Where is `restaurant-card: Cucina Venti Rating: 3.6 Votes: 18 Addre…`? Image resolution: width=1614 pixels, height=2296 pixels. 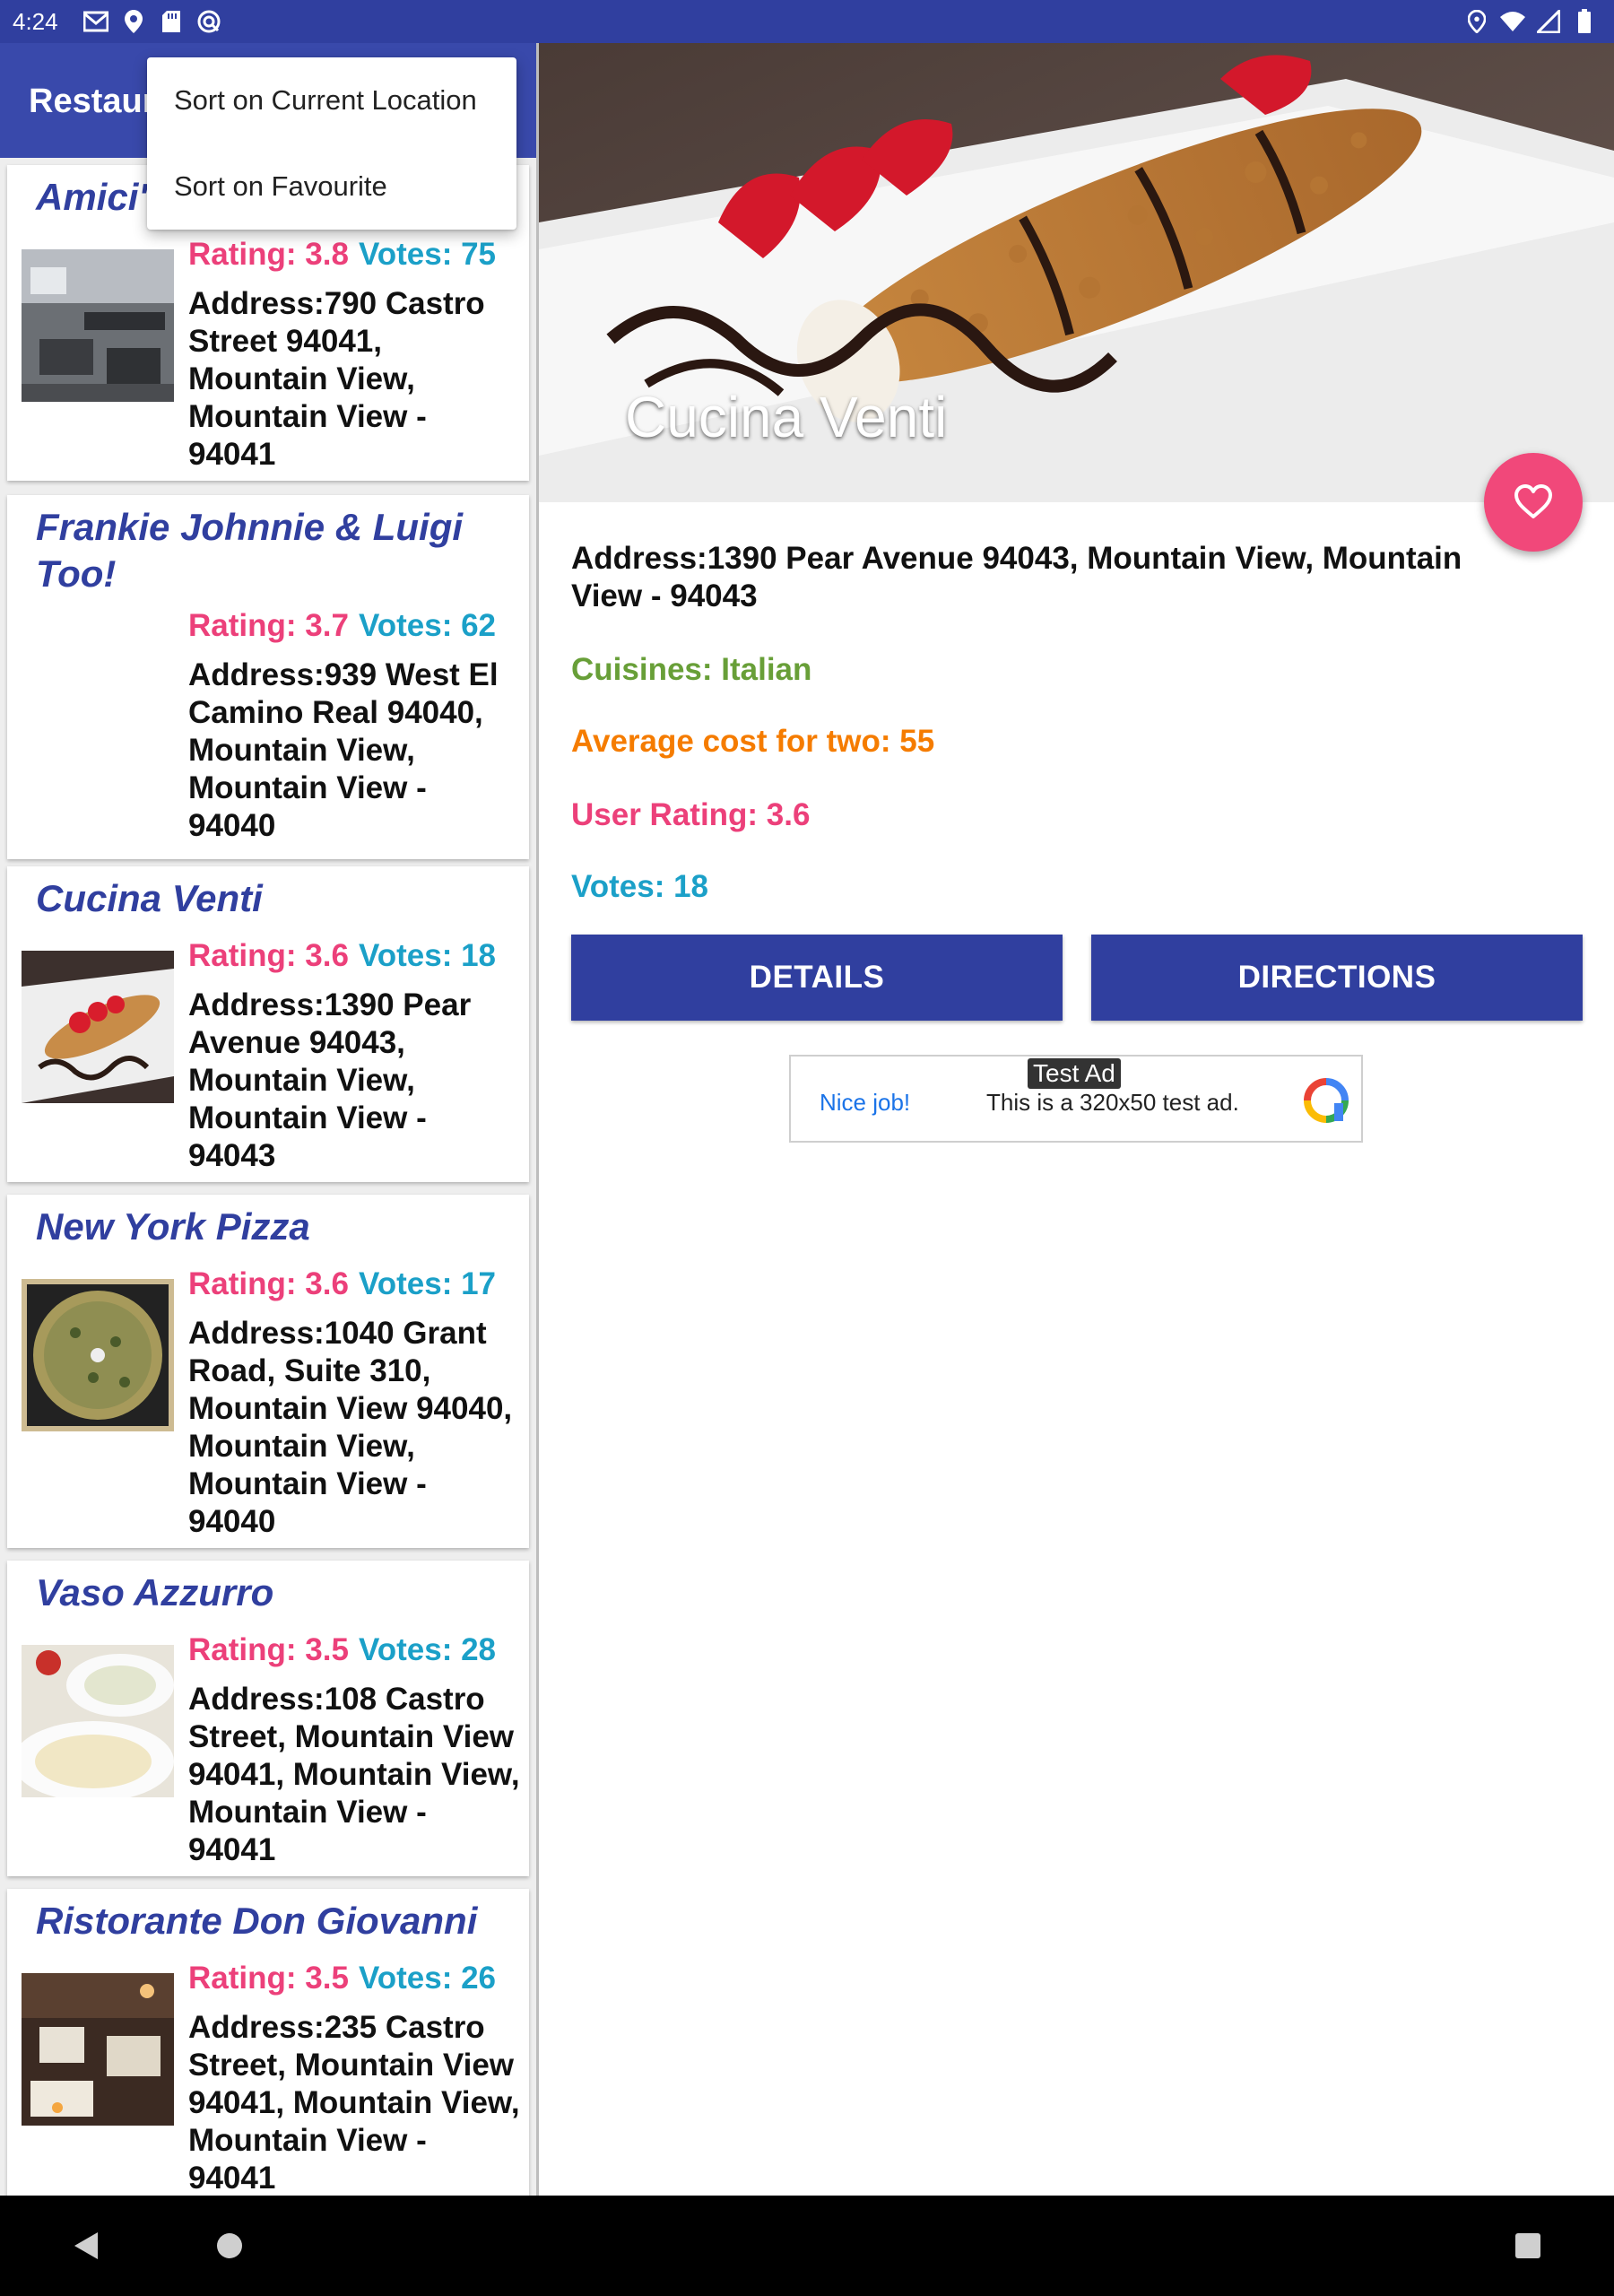 restaurant-card: Cucina Venti Rating: 3.6 Votes: 18 Addre… is located at coordinates (268, 1024).